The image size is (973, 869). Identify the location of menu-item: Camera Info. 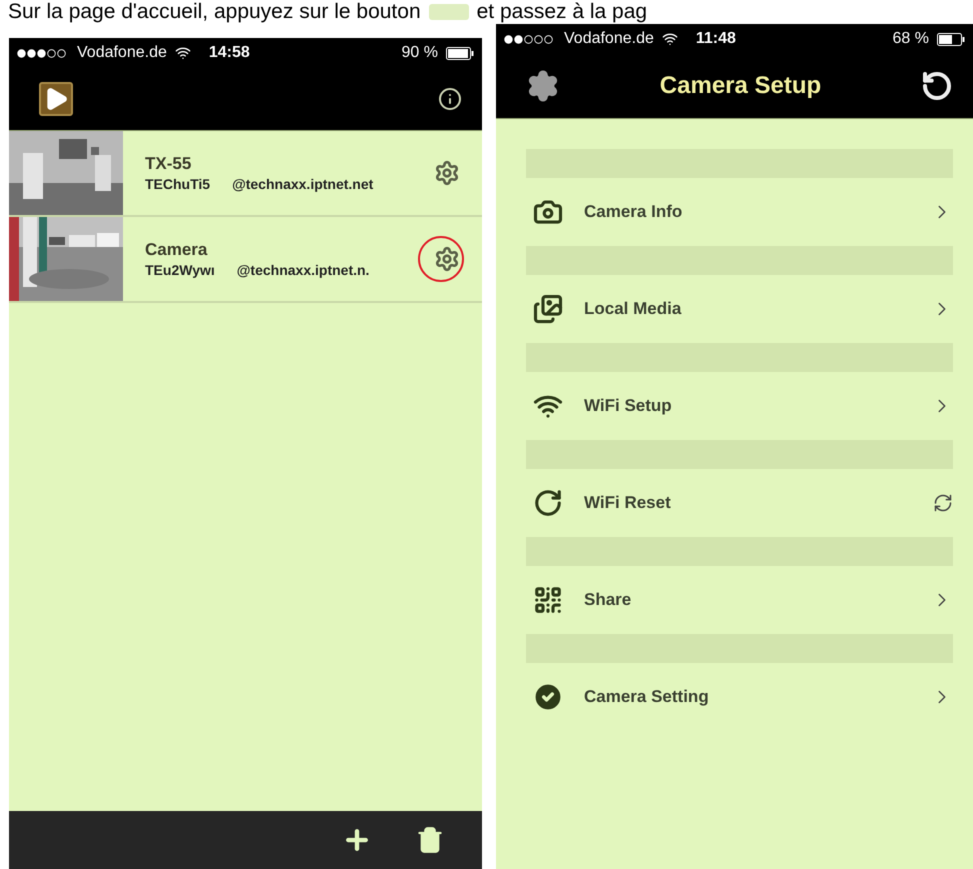
(739, 212).